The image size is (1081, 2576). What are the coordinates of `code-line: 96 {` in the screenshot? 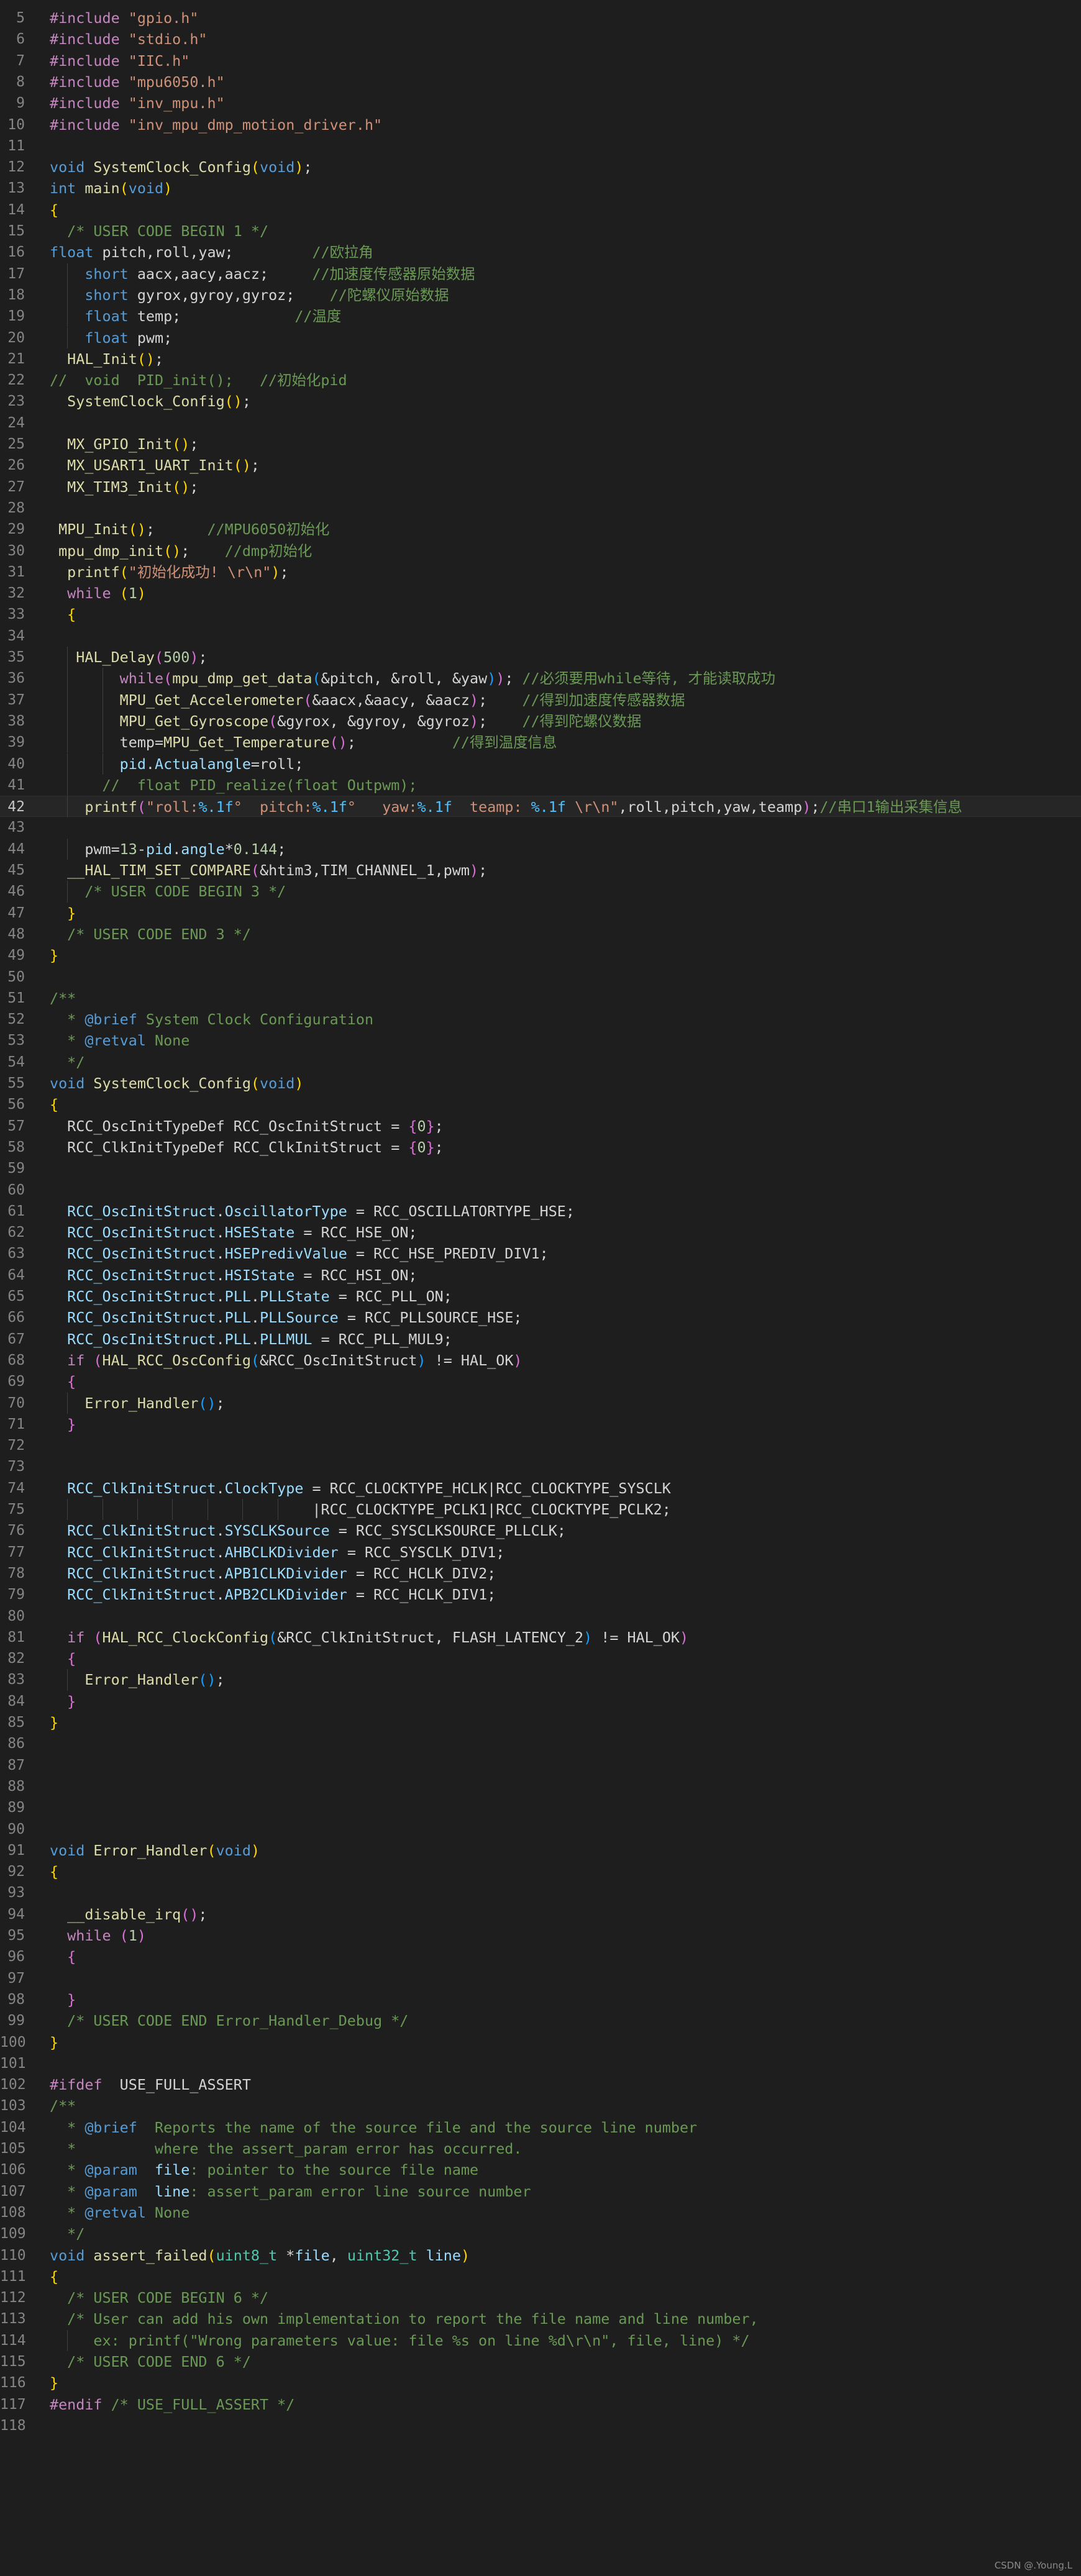 It's located at (540, 1956).